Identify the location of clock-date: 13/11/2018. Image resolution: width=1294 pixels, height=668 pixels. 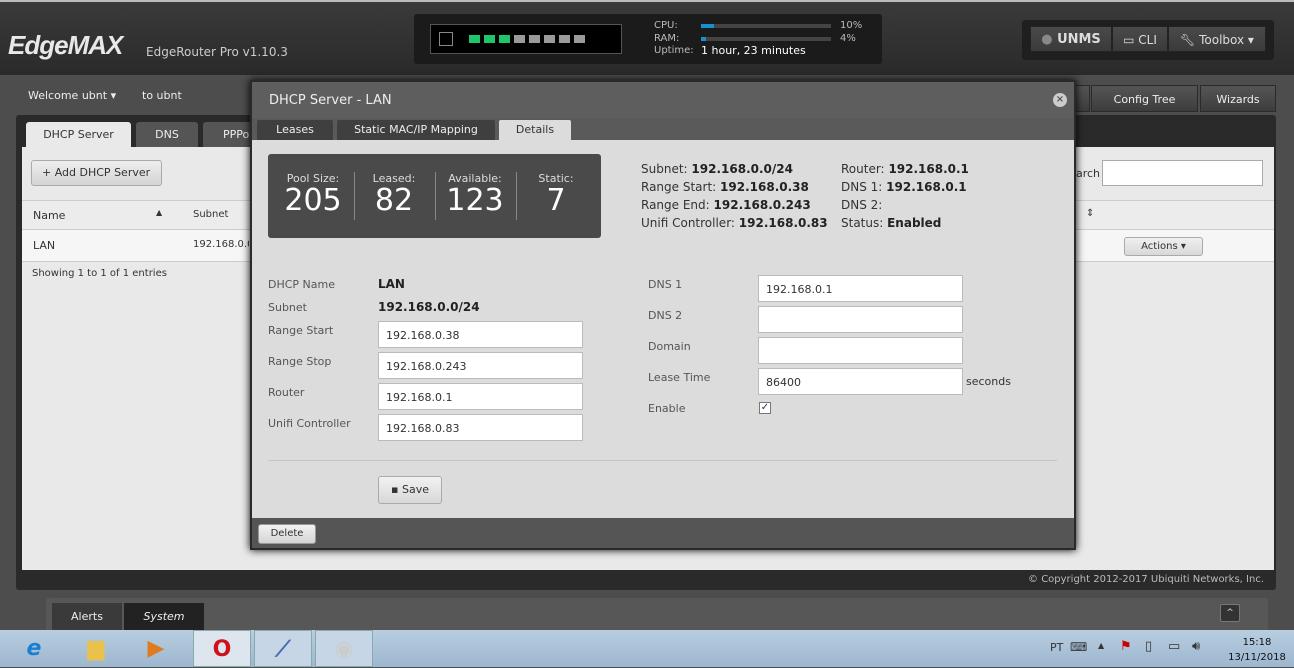
(1257, 657).